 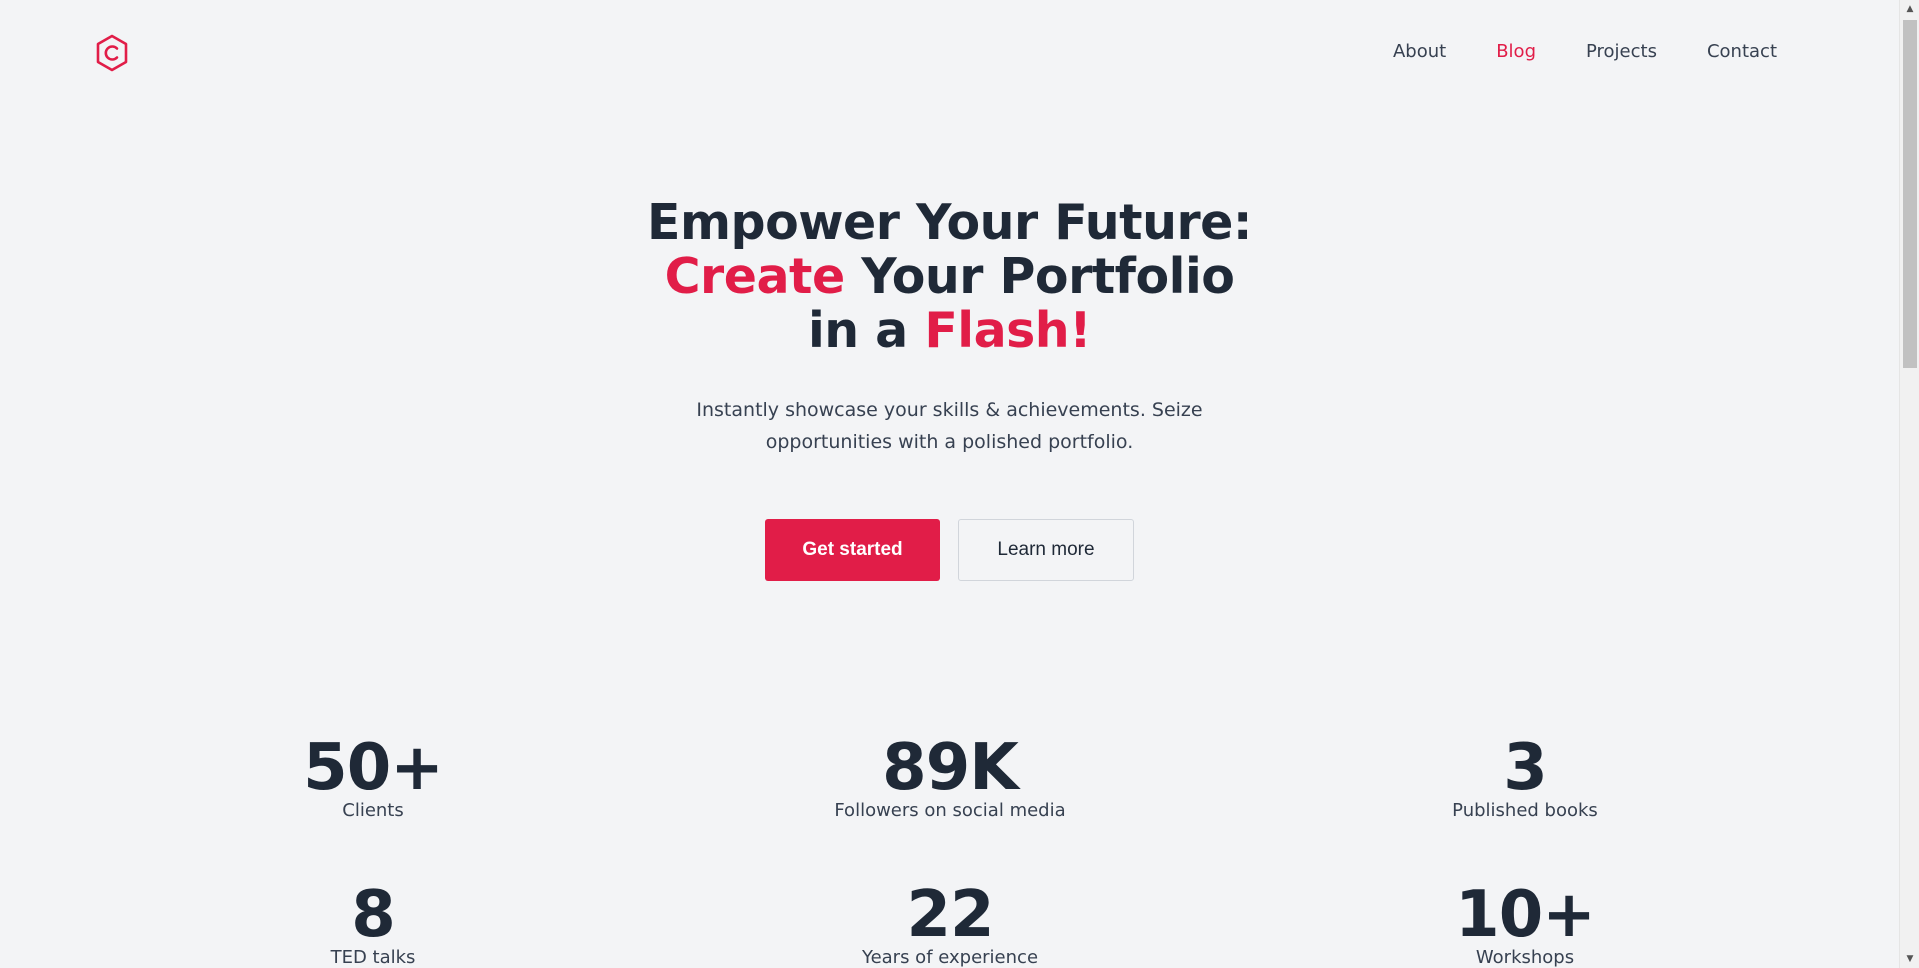 I want to click on stat-value: 89K, so click(x=950, y=768).